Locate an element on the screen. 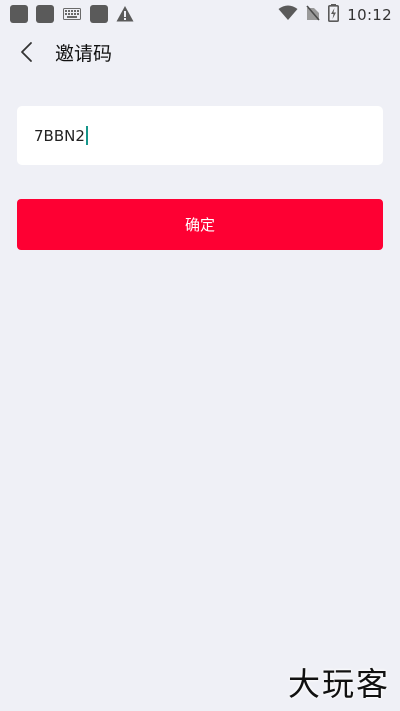  page-title: 邀请码 is located at coordinates (84, 54).